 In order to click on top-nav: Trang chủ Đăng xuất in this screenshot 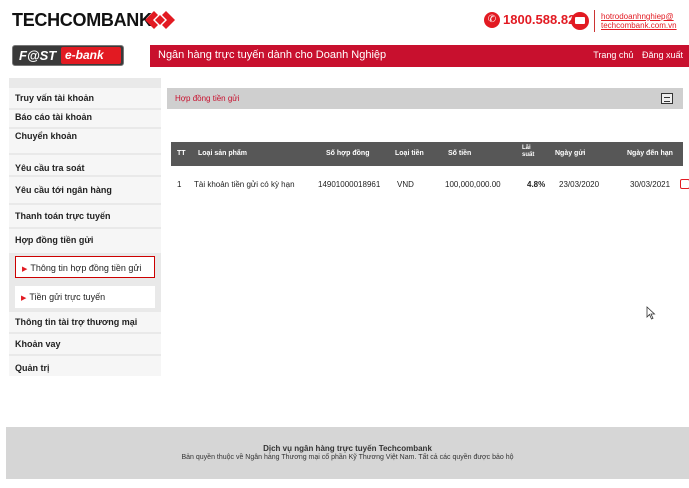, I will do `click(635, 55)`.